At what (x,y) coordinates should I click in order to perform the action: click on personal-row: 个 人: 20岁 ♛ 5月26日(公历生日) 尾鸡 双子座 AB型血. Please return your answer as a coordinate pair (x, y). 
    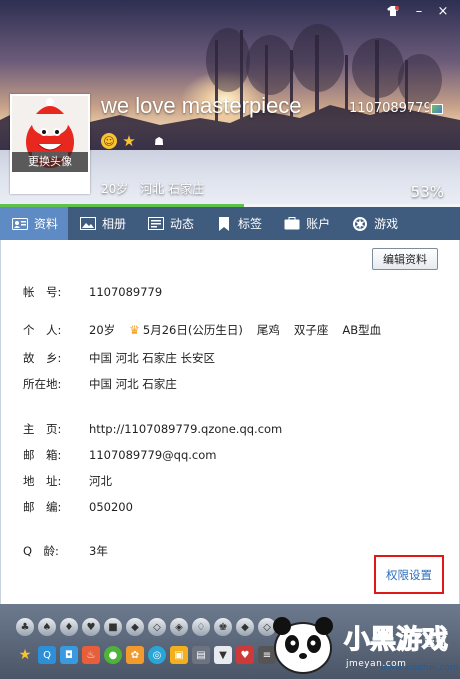
    Looking at the image, I should click on (202, 330).